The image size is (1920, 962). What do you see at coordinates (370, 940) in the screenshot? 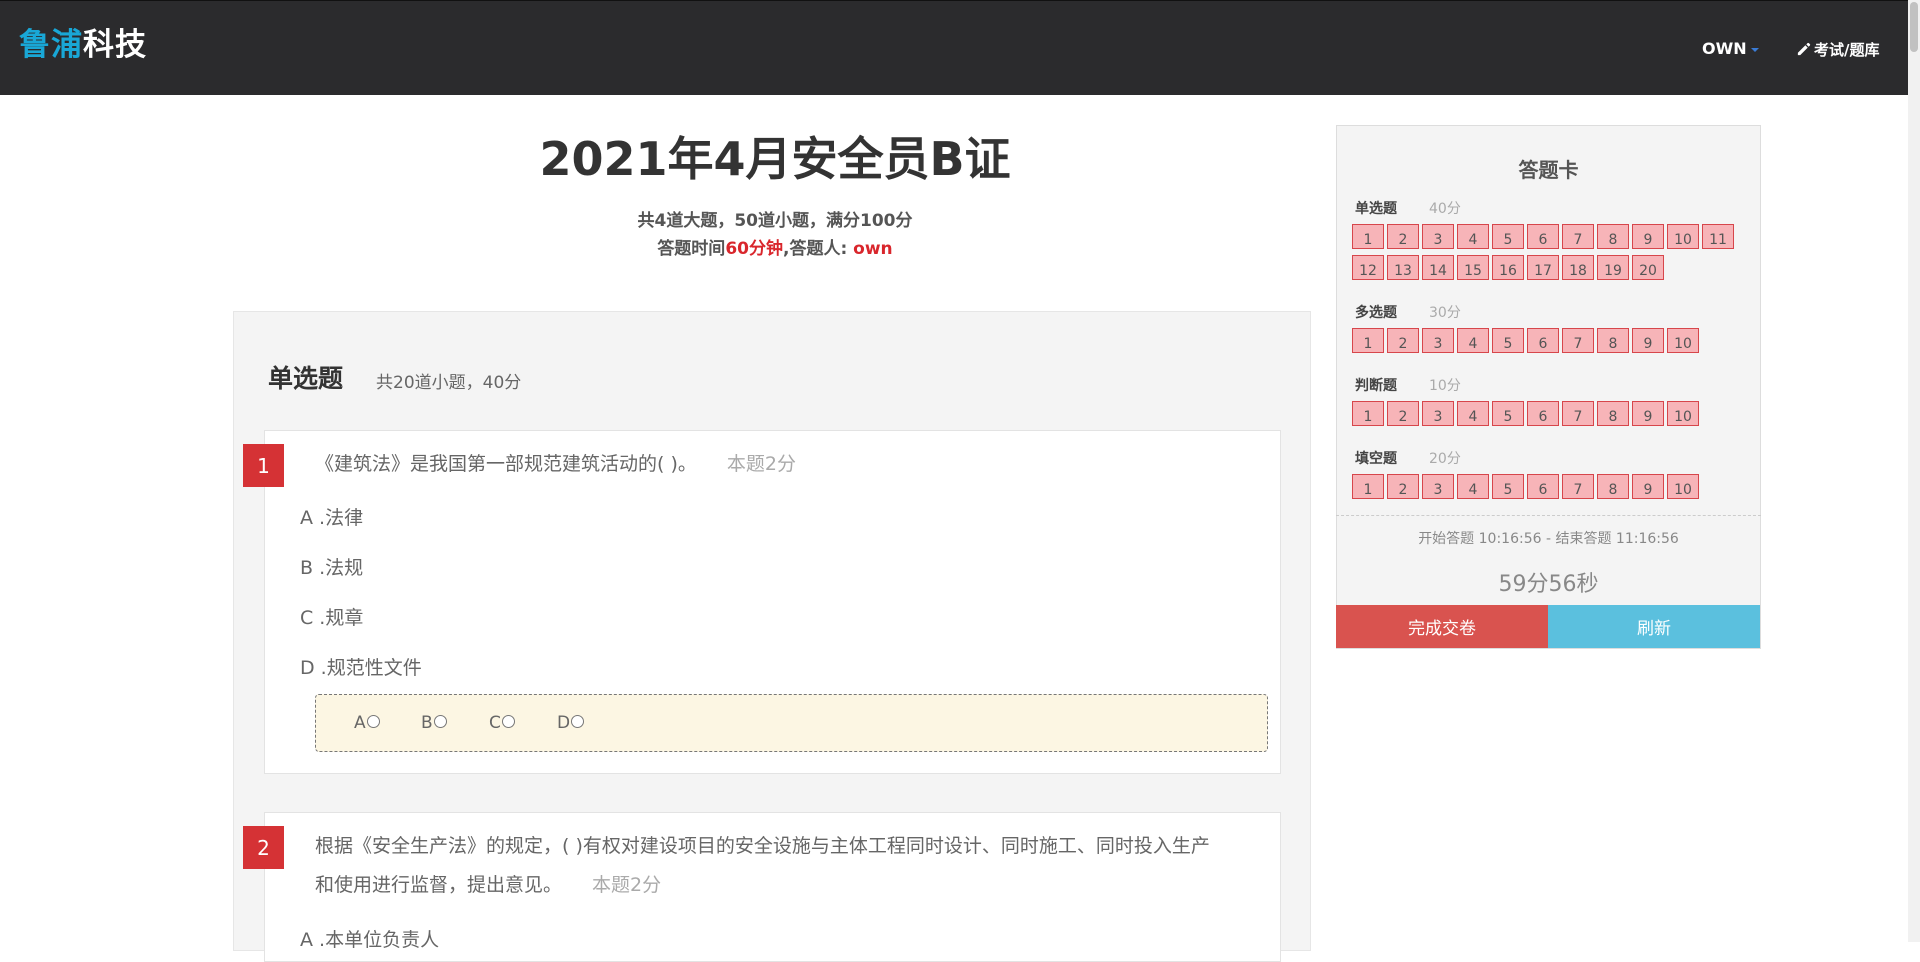
I see `option-a: A .本单位负责人` at bounding box center [370, 940].